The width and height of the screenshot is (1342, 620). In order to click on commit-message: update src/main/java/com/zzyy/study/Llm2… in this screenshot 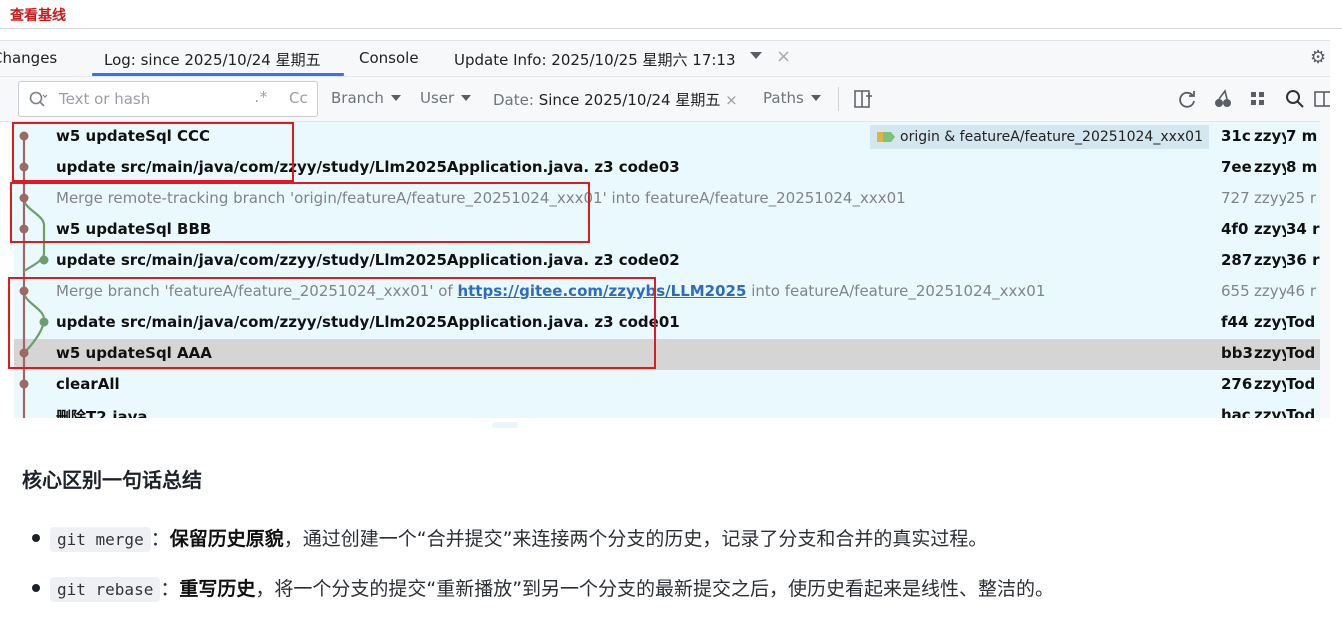, I will do `click(368, 260)`.